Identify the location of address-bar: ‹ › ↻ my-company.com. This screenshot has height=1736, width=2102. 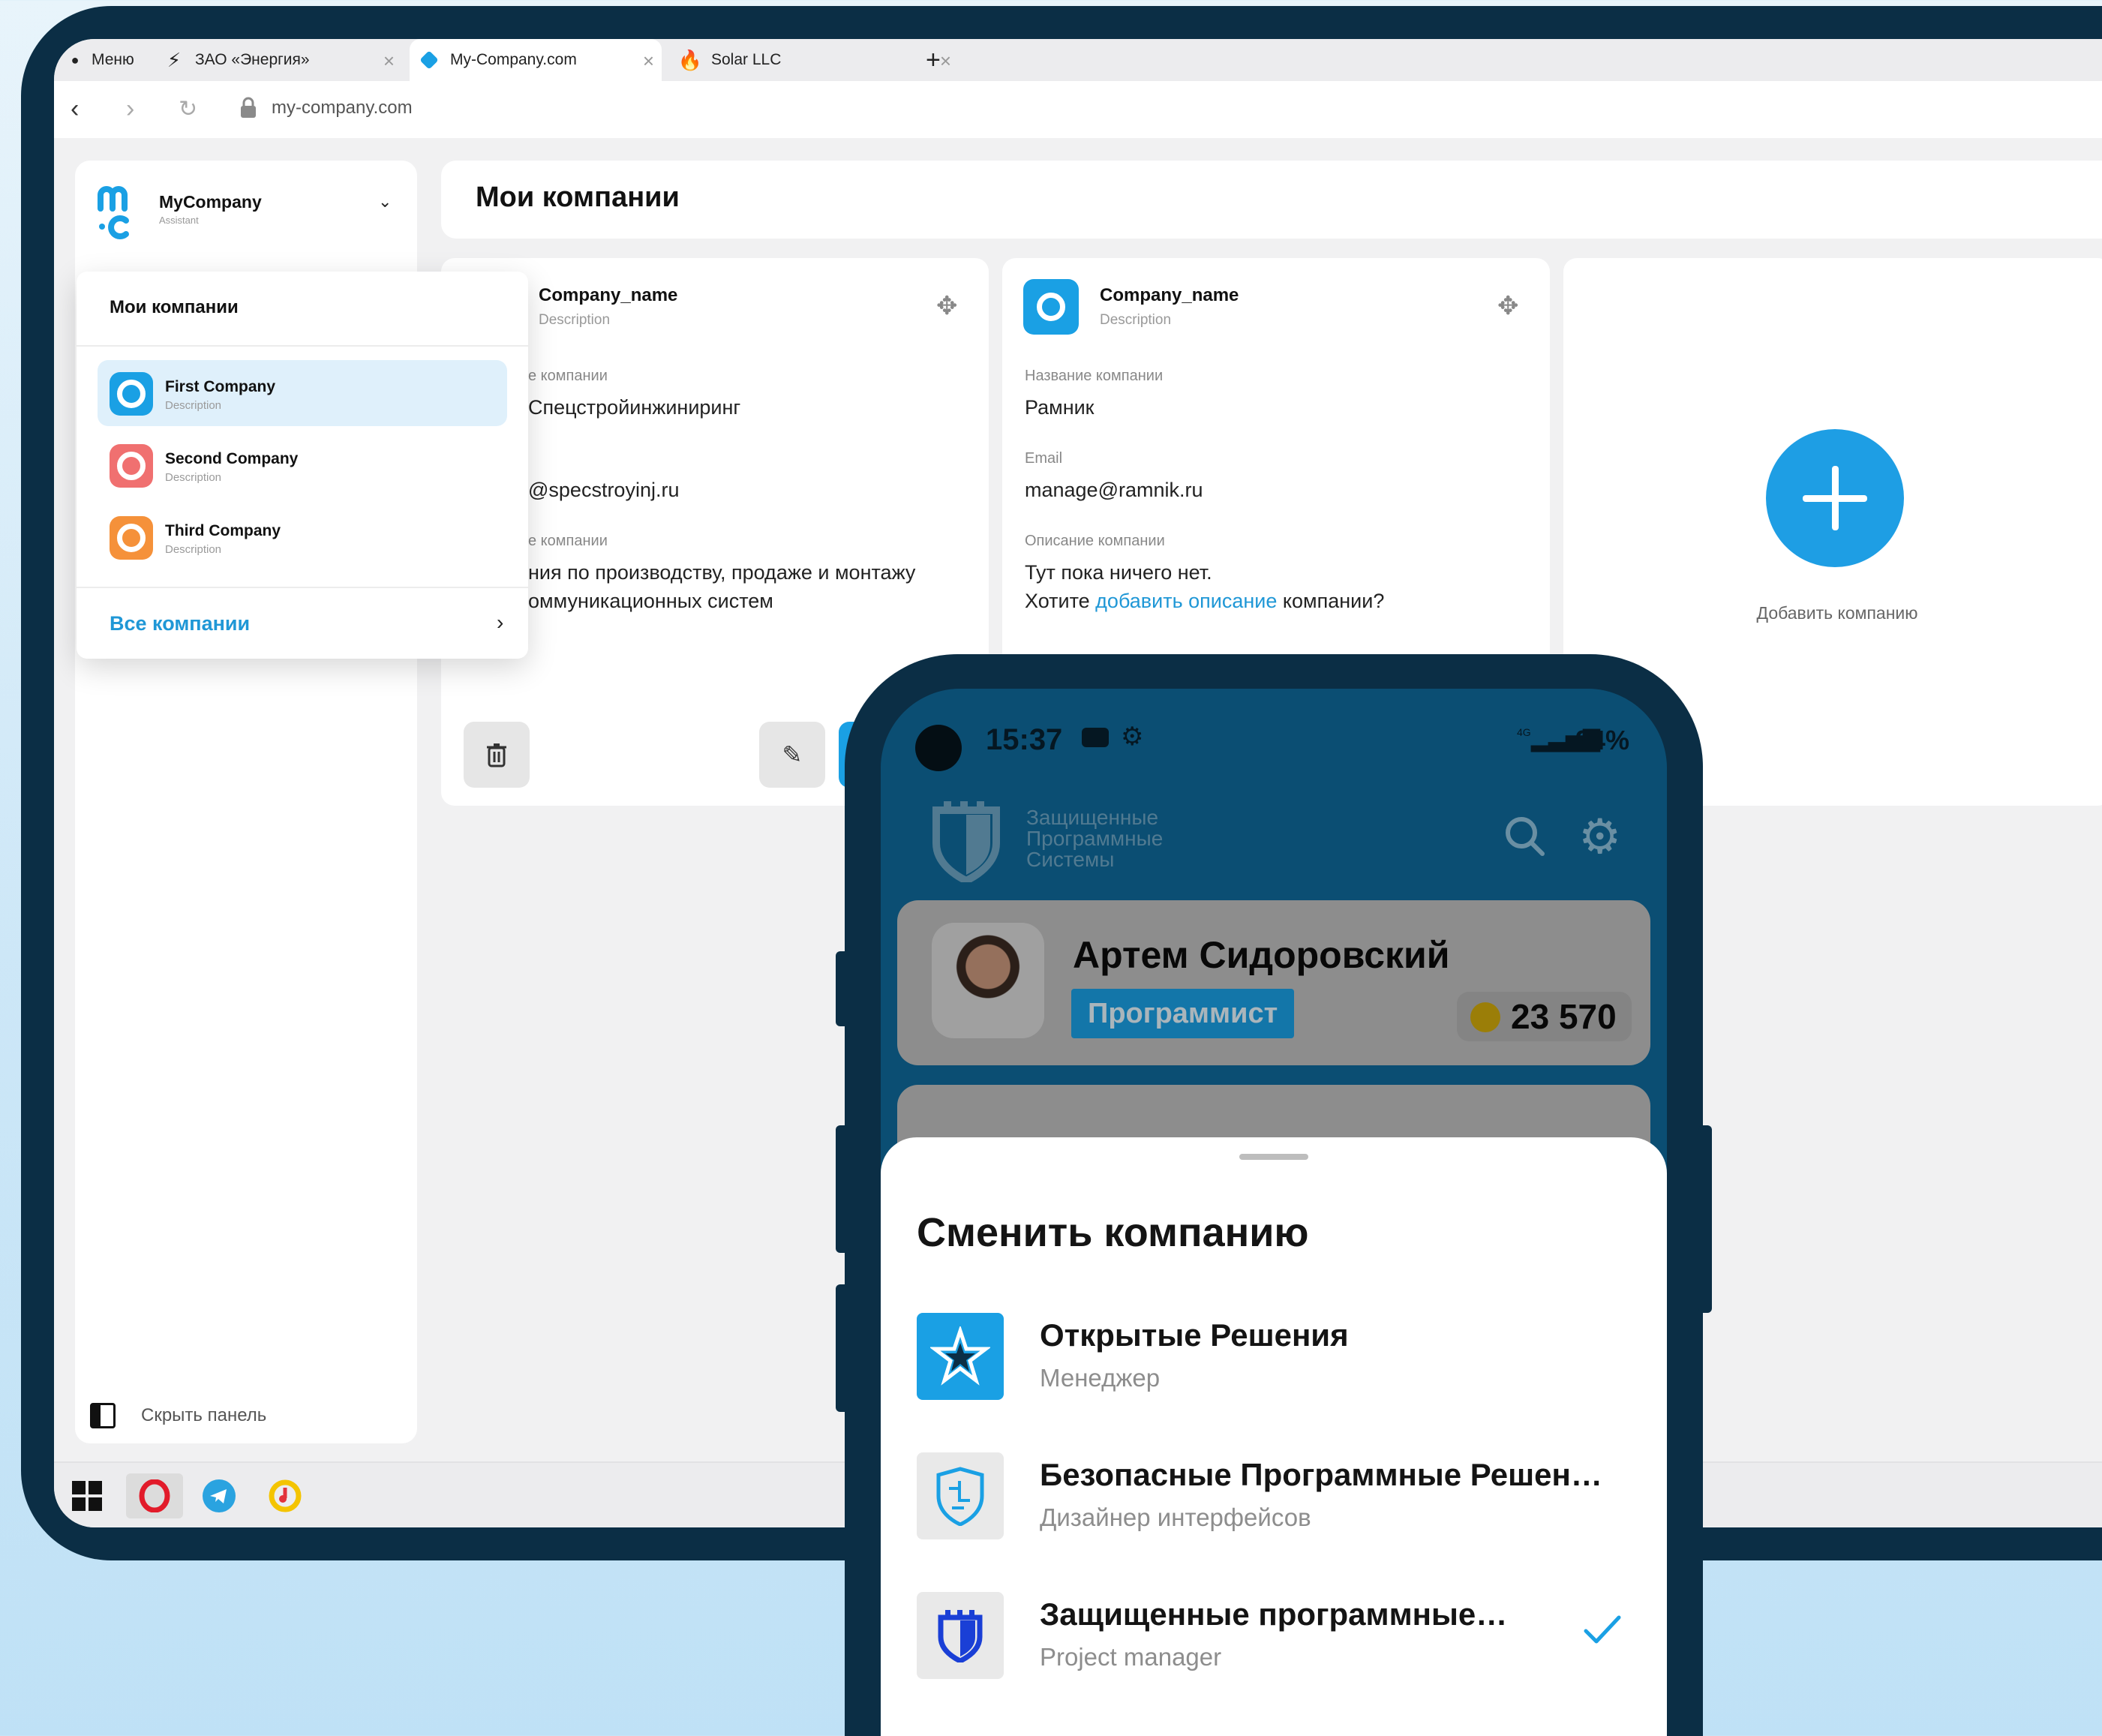
(1078, 109).